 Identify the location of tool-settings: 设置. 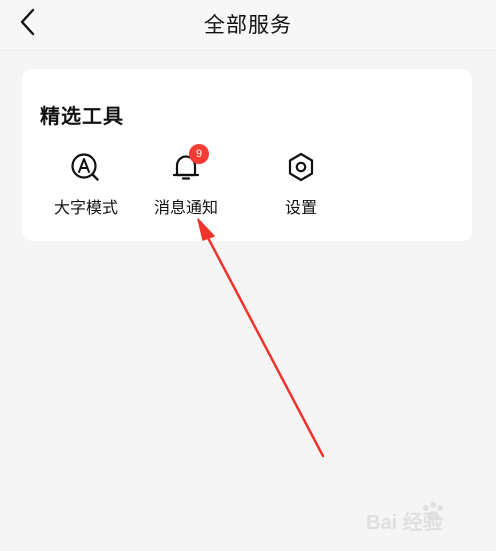
(301, 182).